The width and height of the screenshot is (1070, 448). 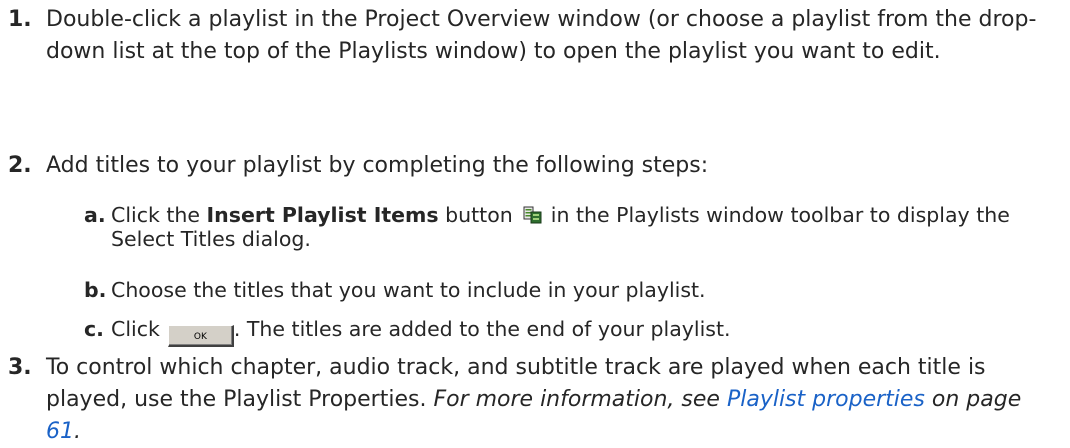 I want to click on insert-playlist-items-icon, so click(x=533, y=215).